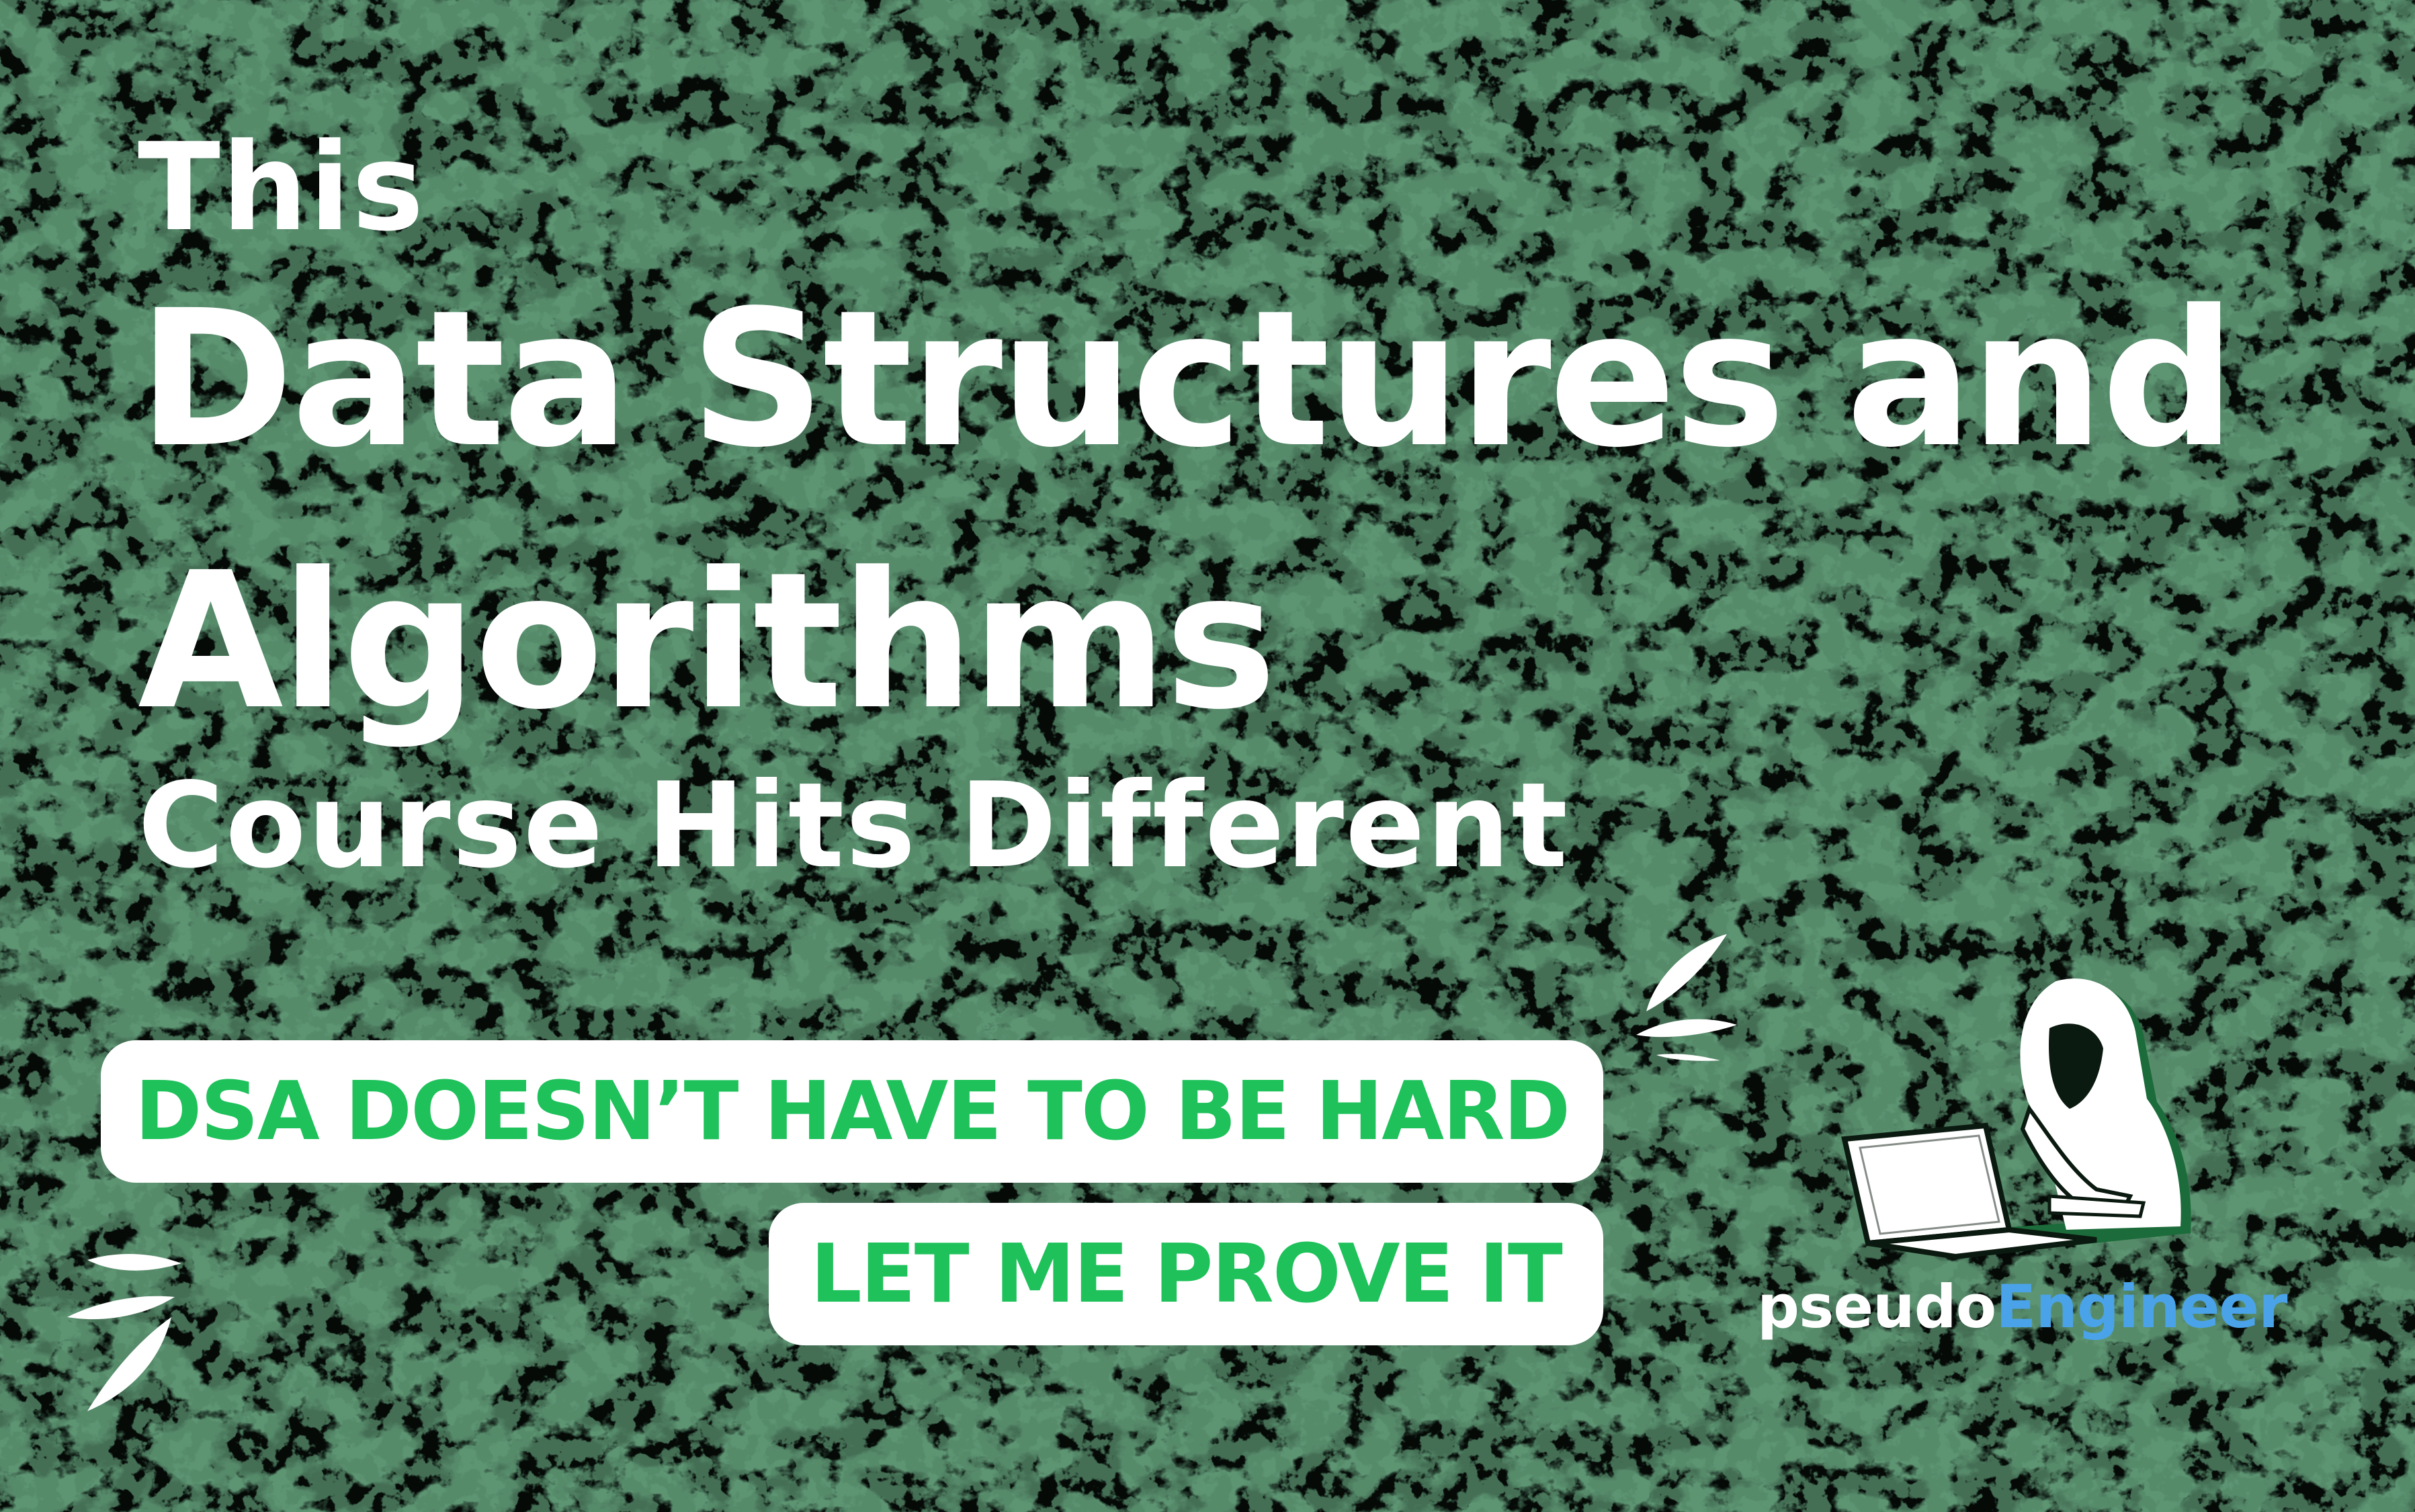 The width and height of the screenshot is (2415, 1512). I want to click on tagline-pill-secondary: LET ME PROVE IT, so click(1186, 1274).